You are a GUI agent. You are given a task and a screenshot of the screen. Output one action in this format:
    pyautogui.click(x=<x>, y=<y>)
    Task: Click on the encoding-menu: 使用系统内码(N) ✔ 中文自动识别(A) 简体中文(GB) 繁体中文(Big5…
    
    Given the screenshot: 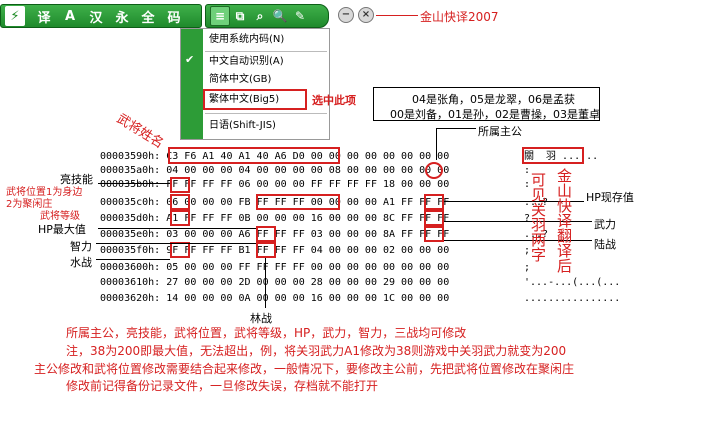 What is the action you would take?
    pyautogui.click(x=255, y=84)
    